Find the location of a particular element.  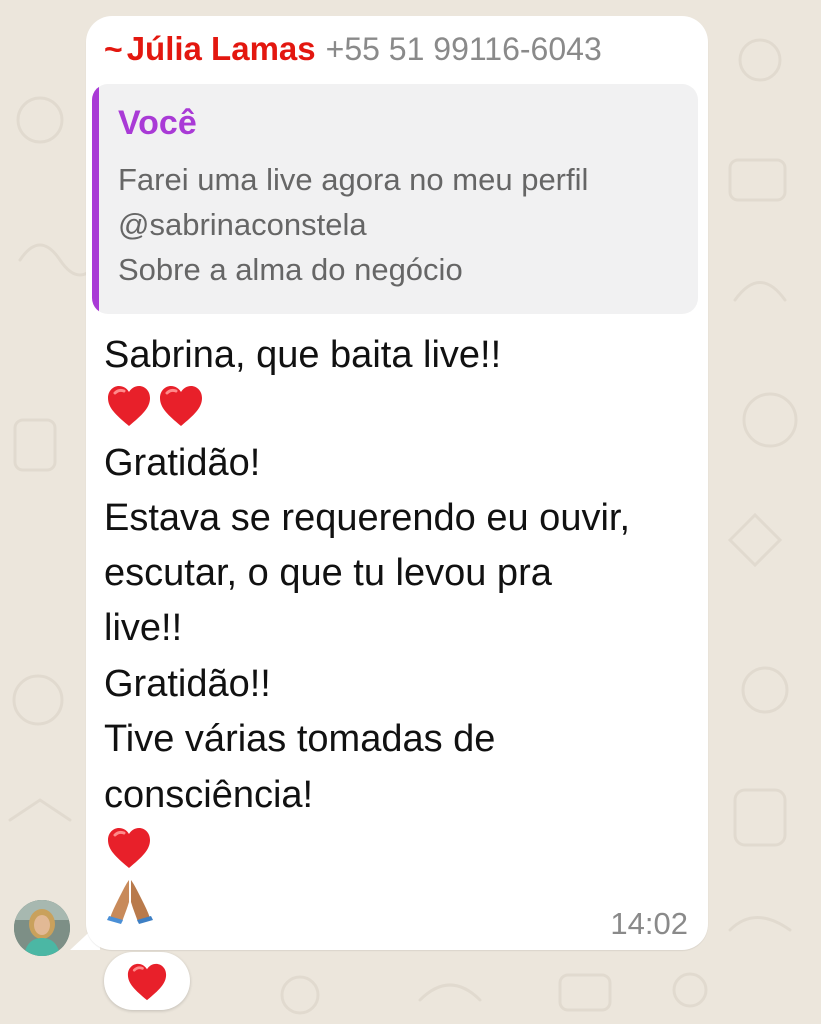

reaction-pill is located at coordinates (147, 981).